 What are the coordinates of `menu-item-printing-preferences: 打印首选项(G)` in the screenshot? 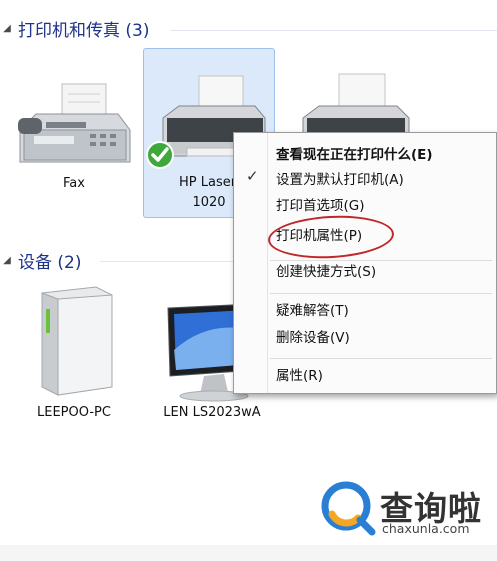 It's located at (320, 206).